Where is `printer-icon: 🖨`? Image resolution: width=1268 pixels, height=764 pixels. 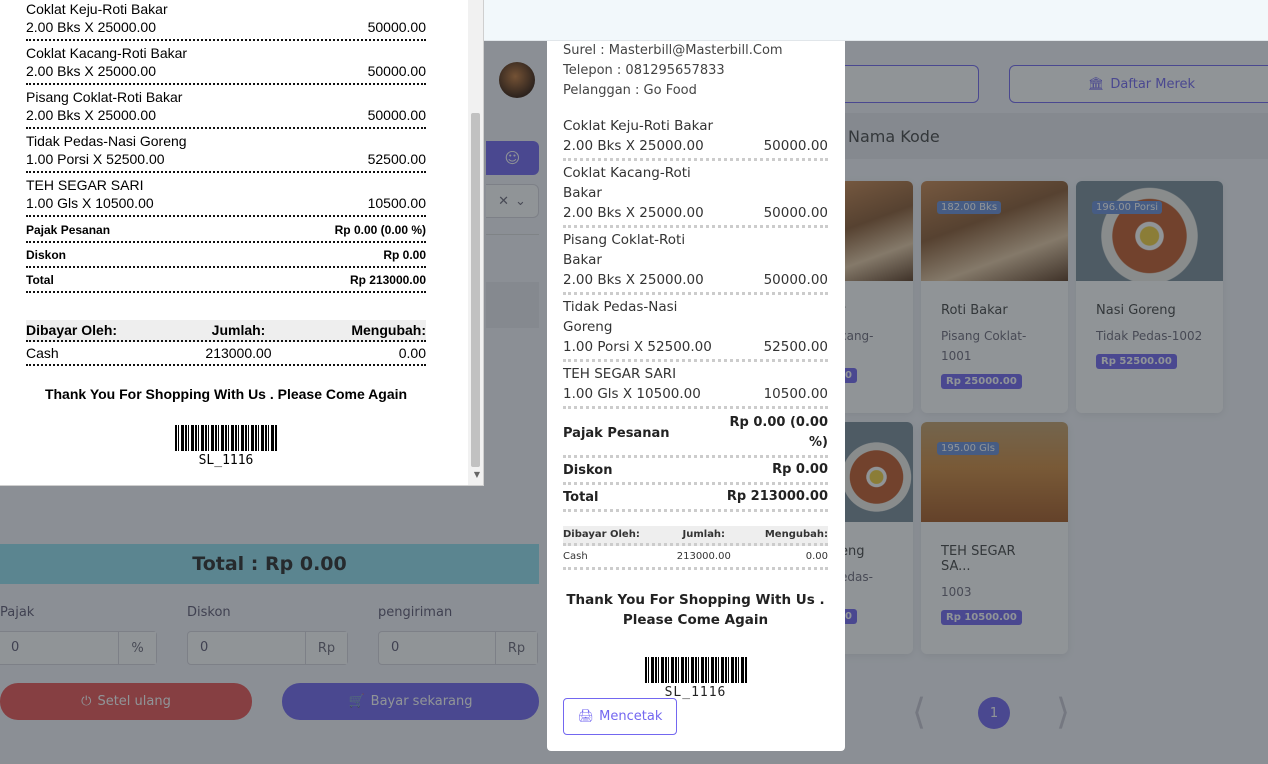 printer-icon: 🖨 is located at coordinates (586, 716).